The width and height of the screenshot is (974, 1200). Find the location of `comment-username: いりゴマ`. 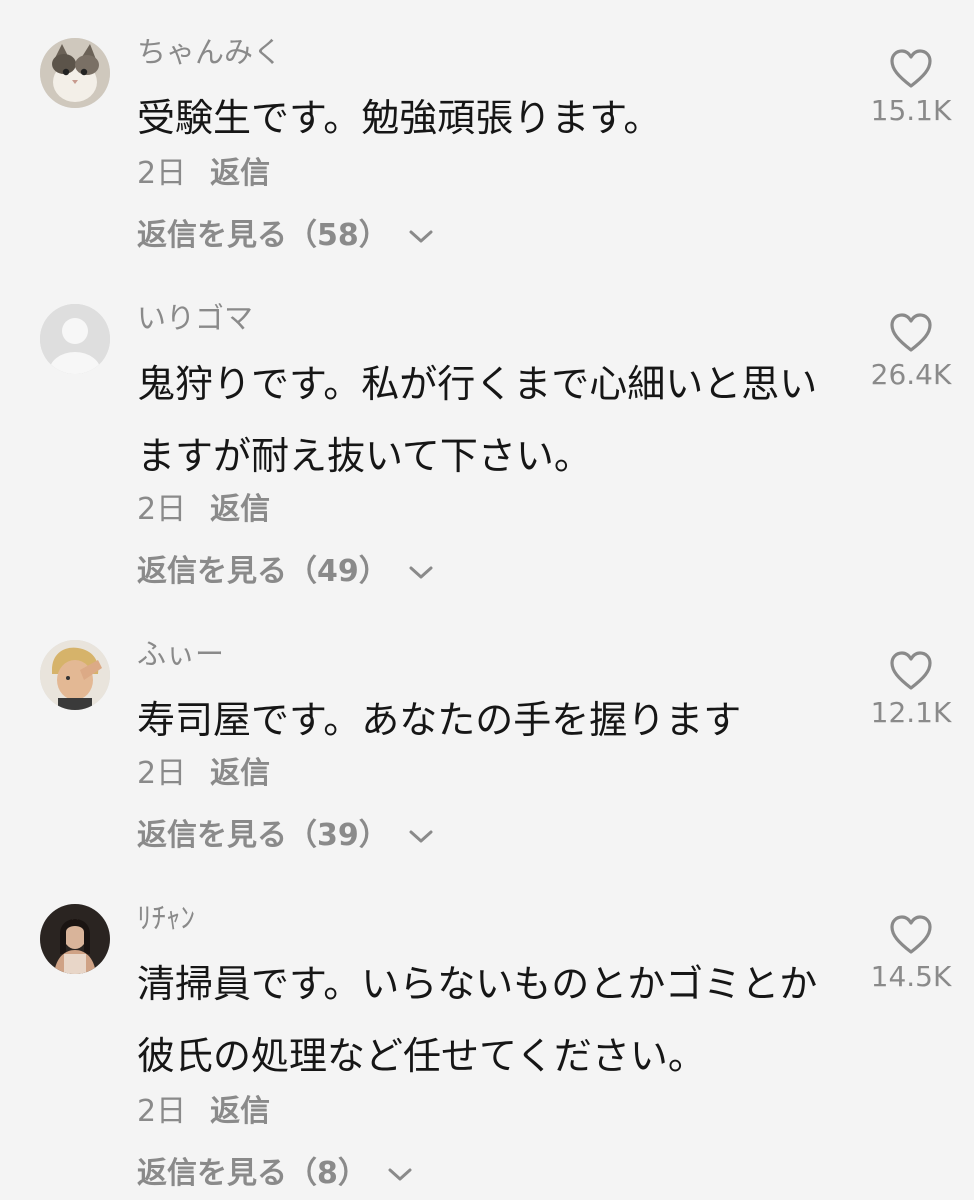

comment-username: いりゴマ is located at coordinates (195, 318).